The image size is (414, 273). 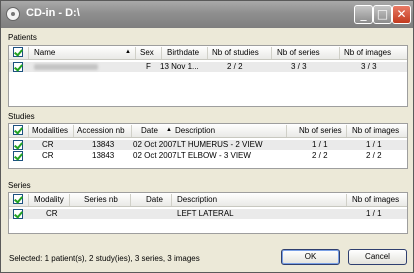 I want to click on col-modality: Modality, so click(x=49, y=199).